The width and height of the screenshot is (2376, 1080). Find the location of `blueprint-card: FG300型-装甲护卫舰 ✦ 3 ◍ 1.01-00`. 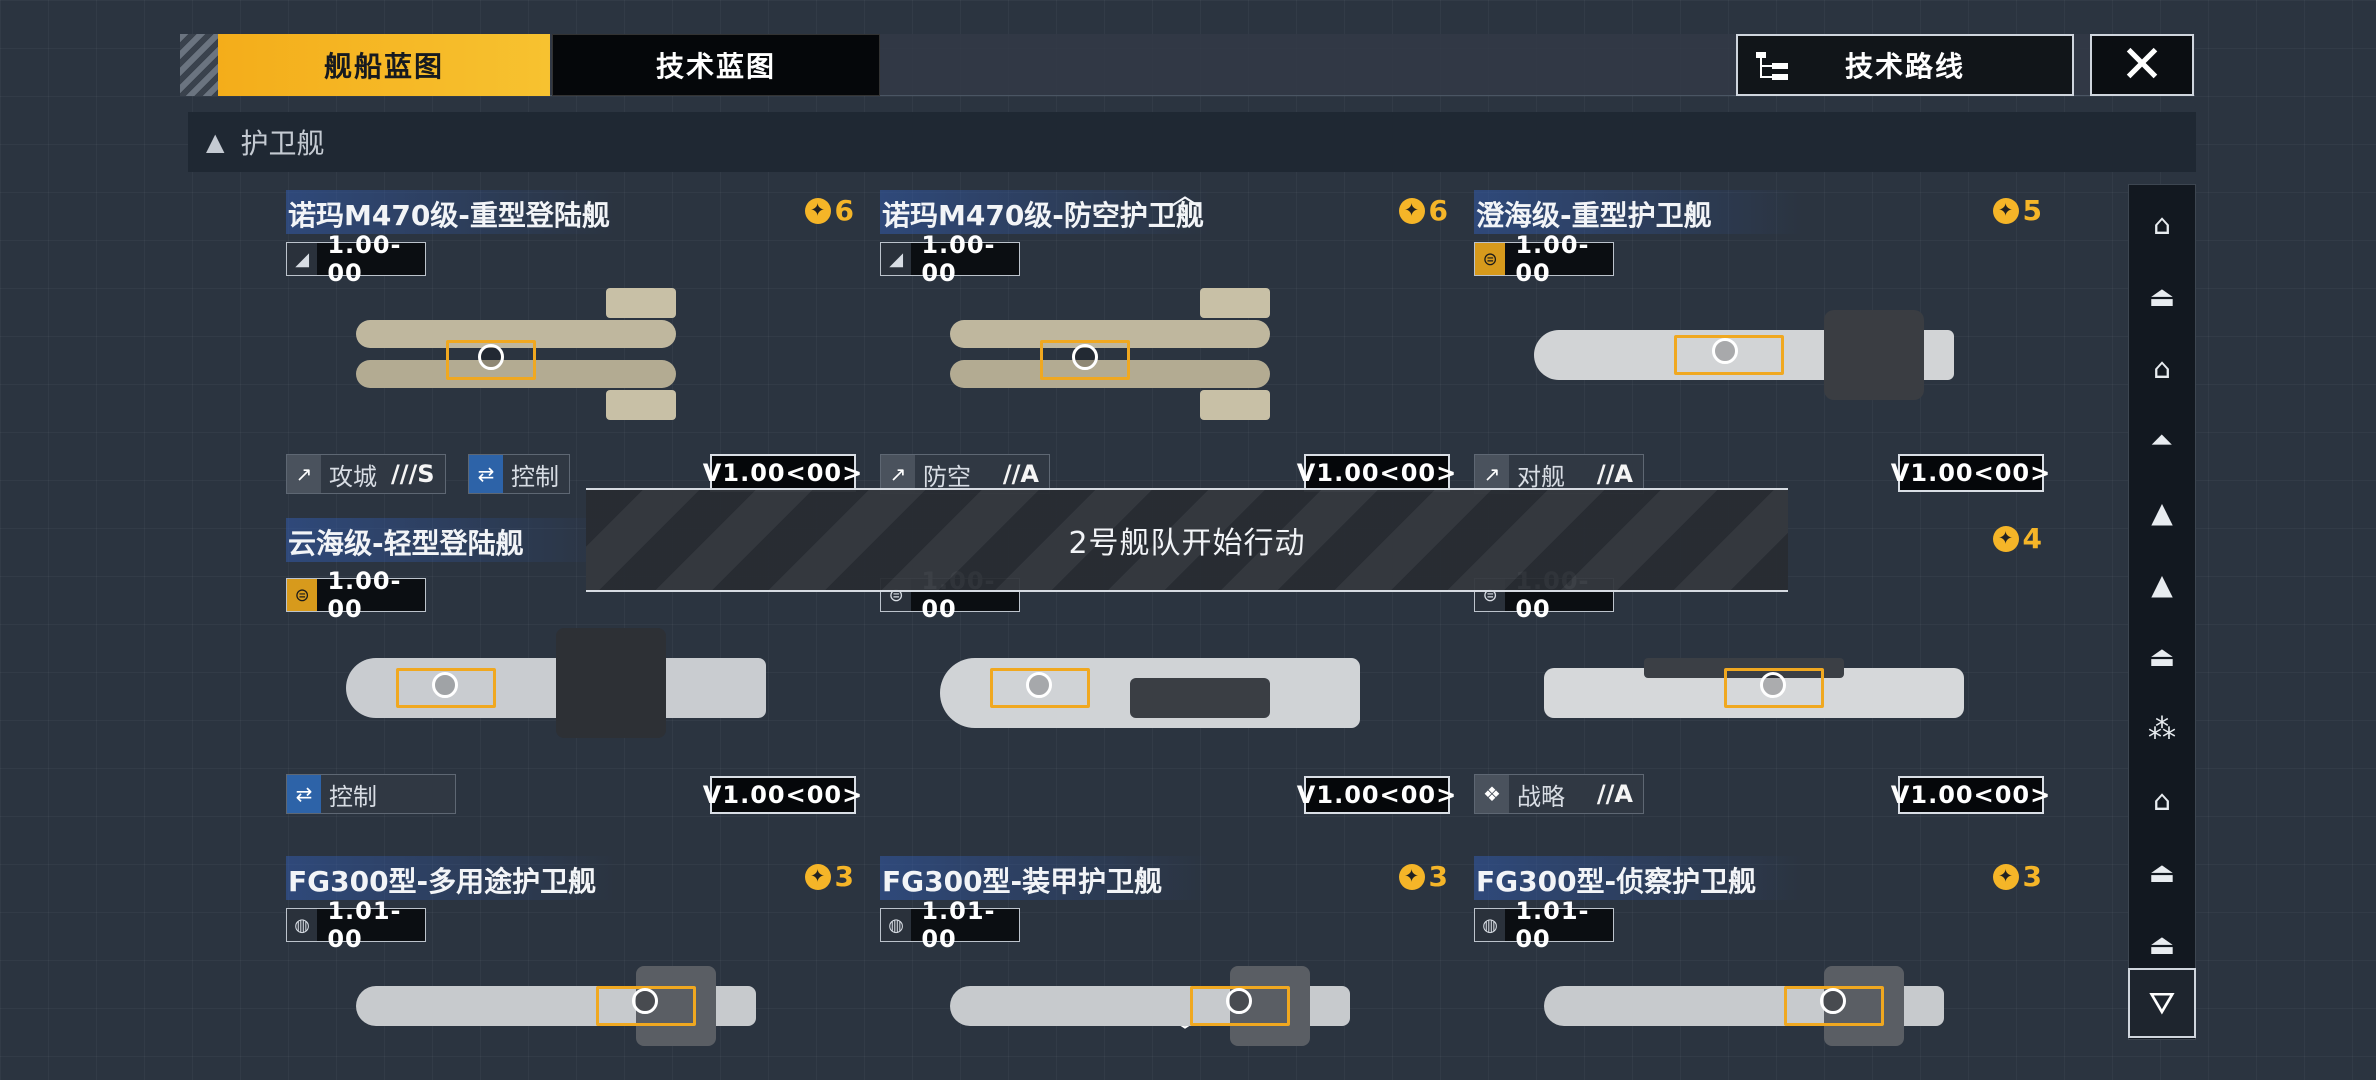

blueprint-card: FG300型-装甲护卫舰 ✦ 3 ◍ 1.01-00 is located at coordinates (1165, 961).